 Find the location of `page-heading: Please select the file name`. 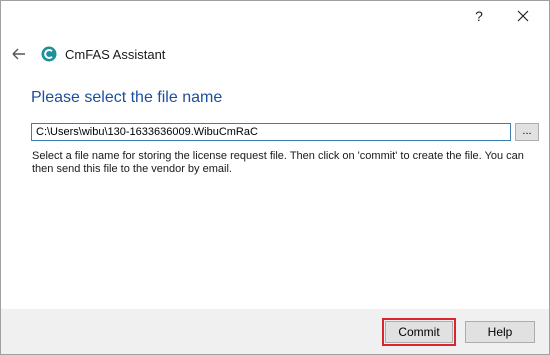

page-heading: Please select the file name is located at coordinates (127, 97).